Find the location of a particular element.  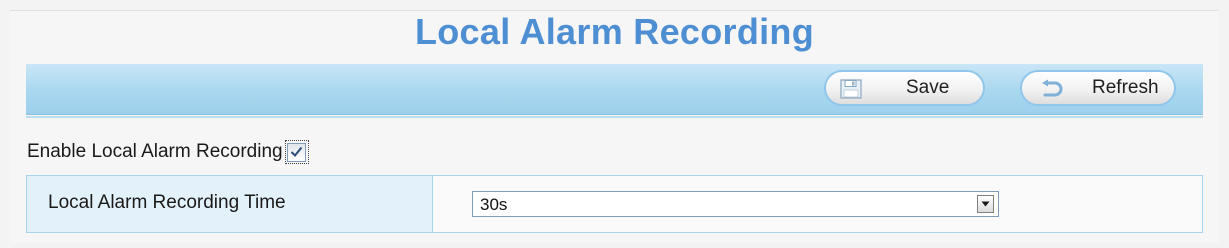

enable-recording-checkbox is located at coordinates (296, 152).